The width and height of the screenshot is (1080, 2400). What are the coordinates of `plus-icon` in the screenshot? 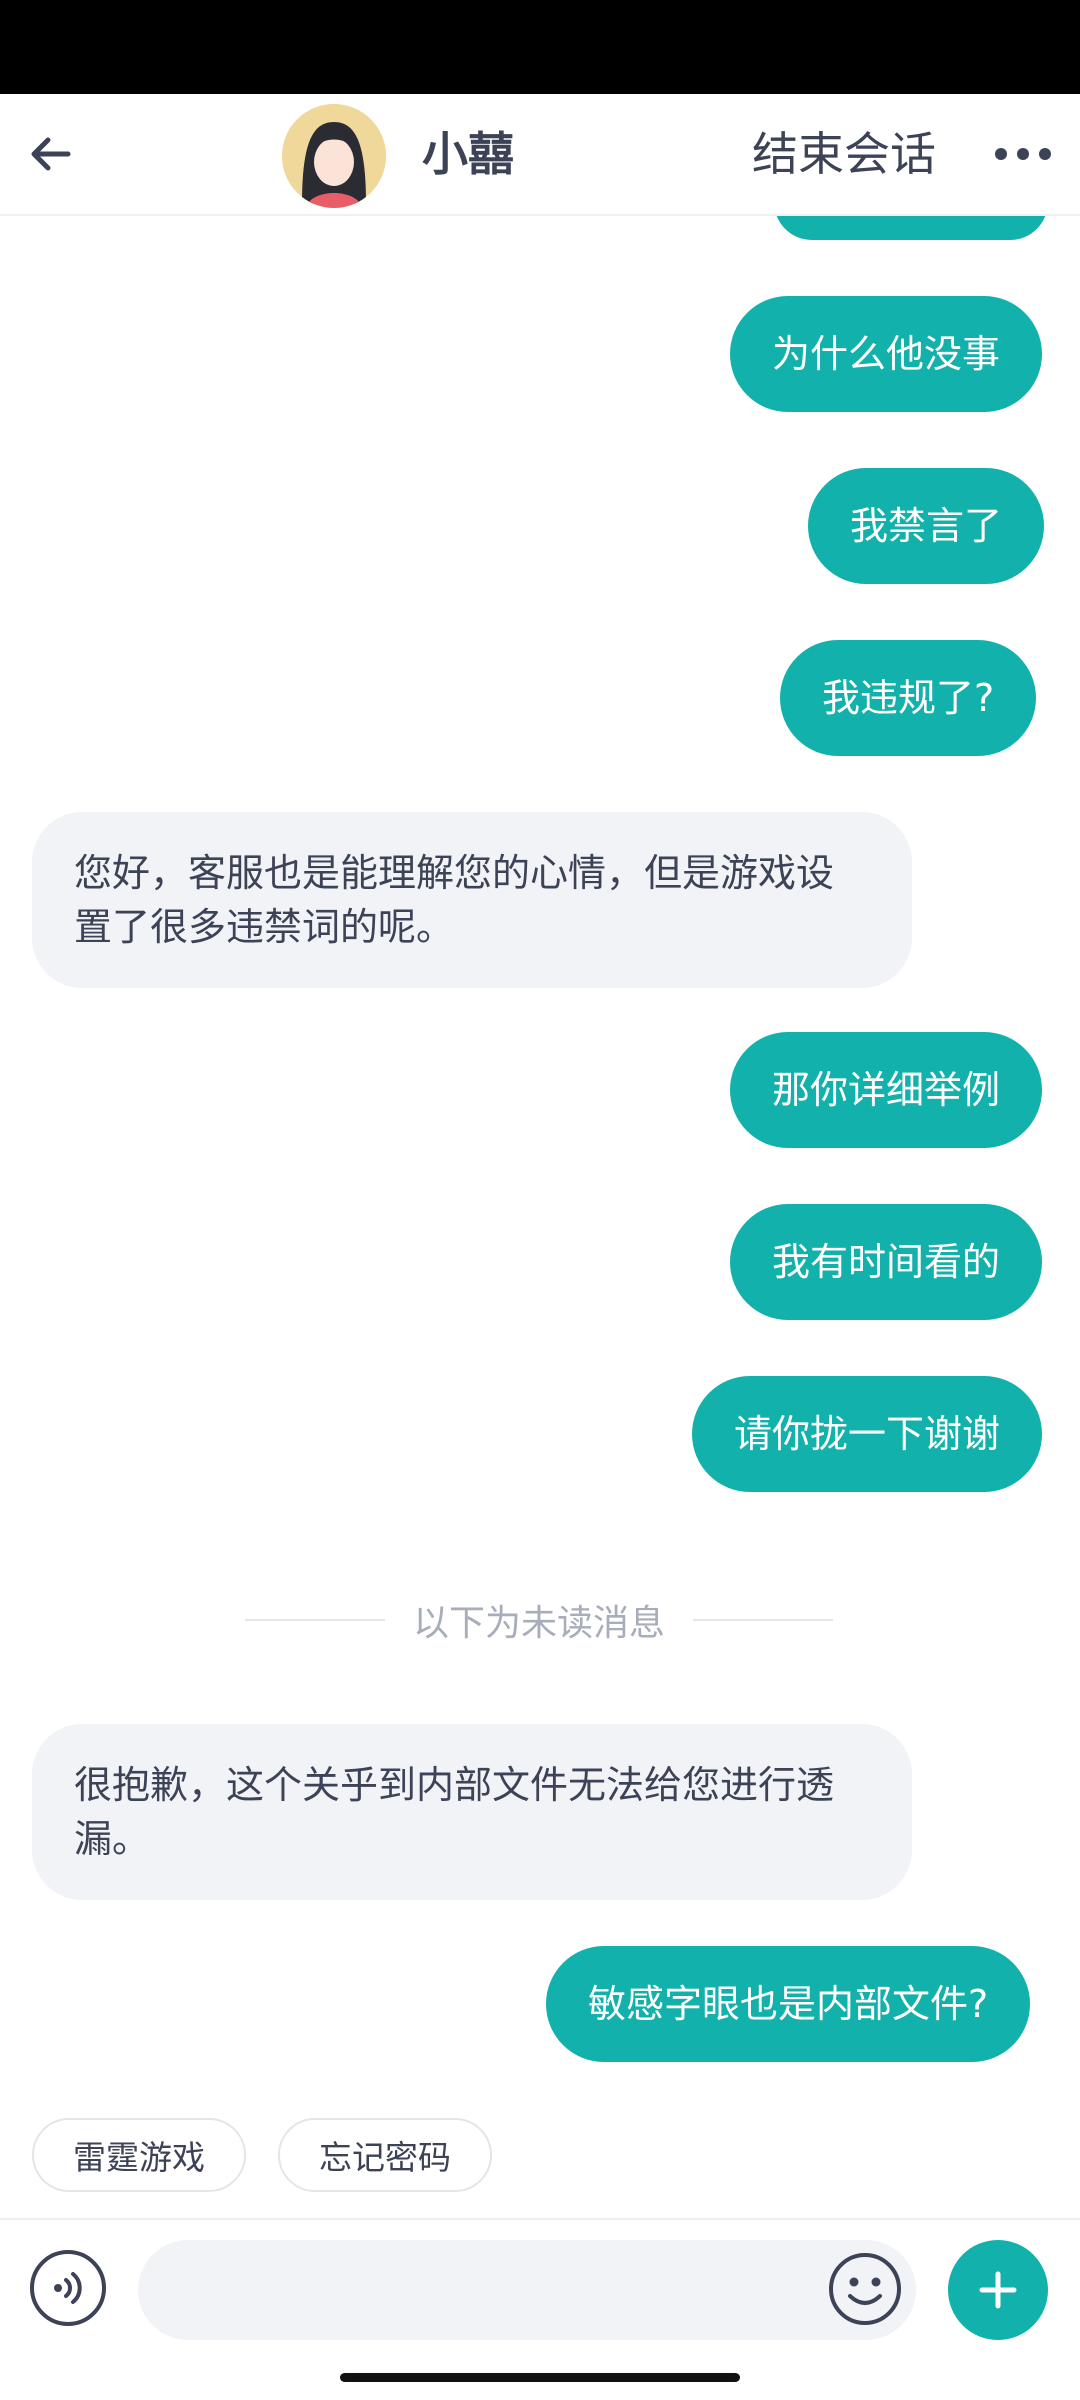 It's located at (998, 2290).